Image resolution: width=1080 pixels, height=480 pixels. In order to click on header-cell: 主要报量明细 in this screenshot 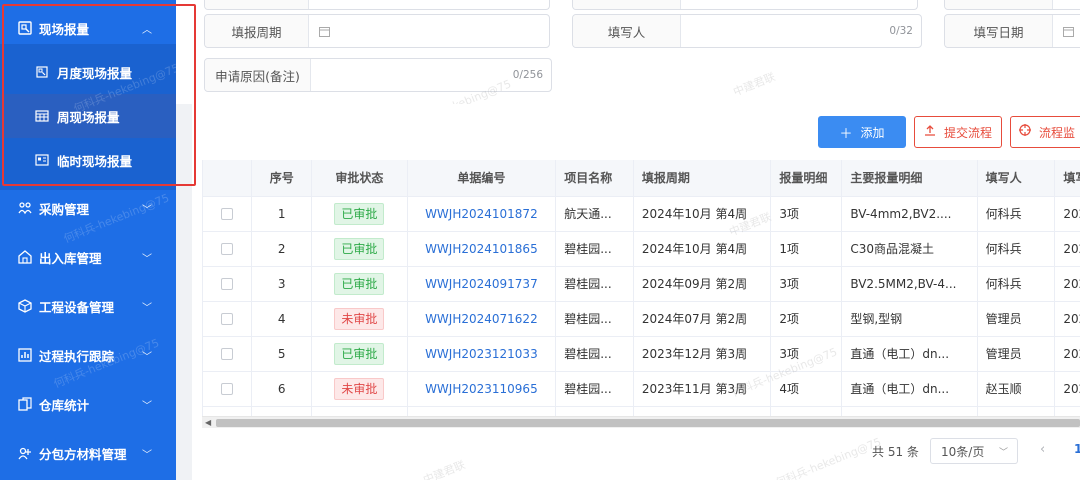, I will do `click(909, 178)`.